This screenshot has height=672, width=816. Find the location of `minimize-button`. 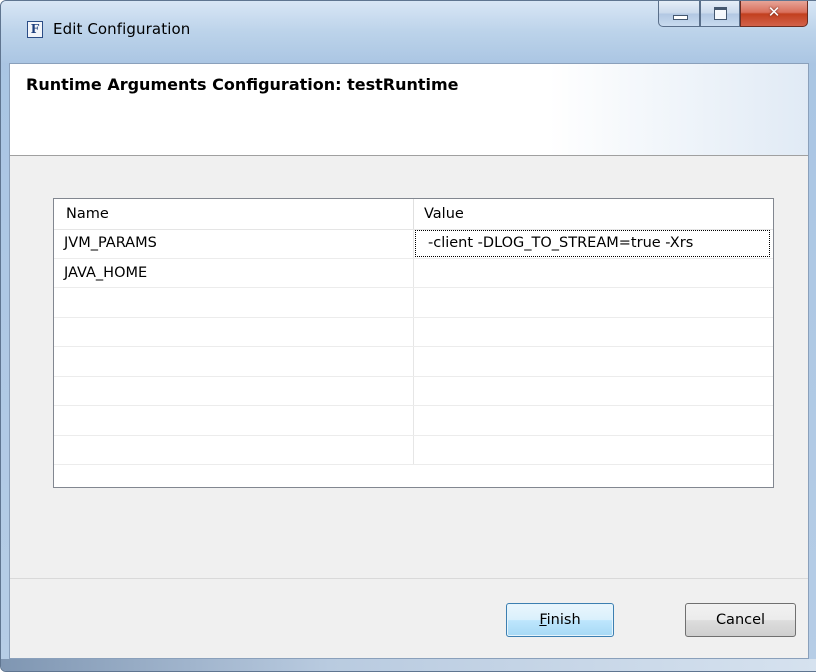

minimize-button is located at coordinates (679, 14).